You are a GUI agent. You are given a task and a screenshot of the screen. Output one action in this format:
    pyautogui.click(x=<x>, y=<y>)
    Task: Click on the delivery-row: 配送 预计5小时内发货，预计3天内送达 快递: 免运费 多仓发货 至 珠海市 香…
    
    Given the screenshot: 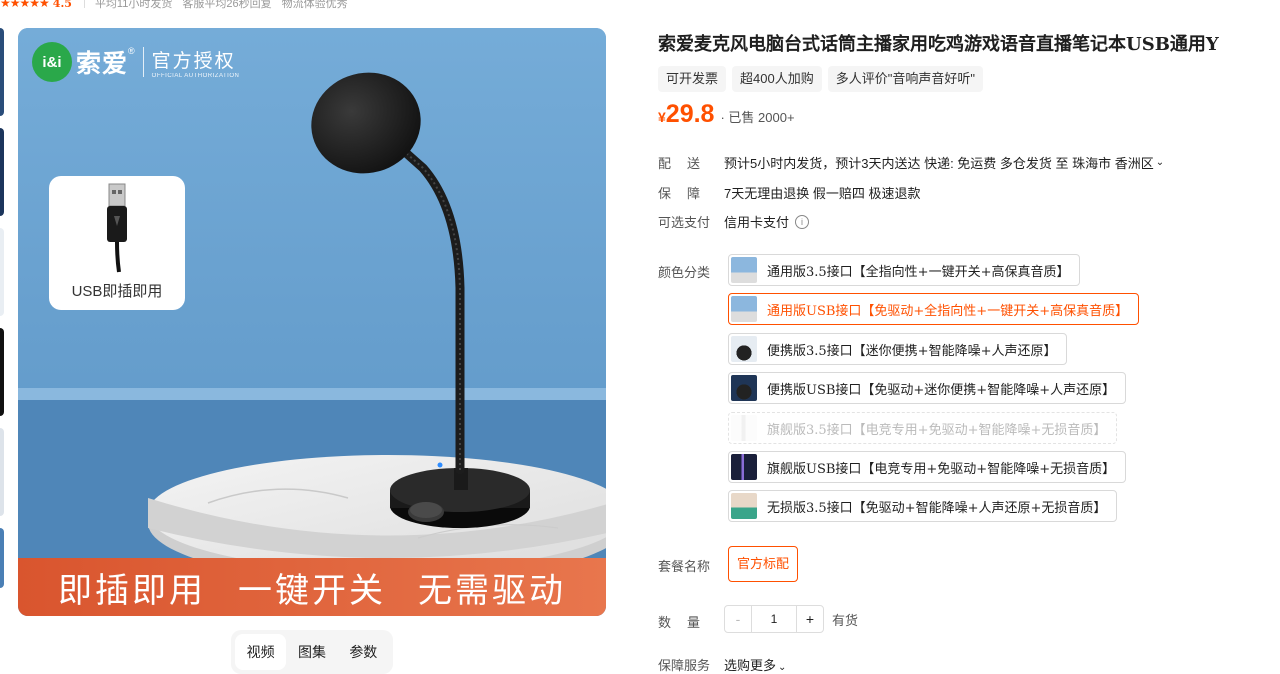 What is the action you would take?
    pyautogui.click(x=911, y=162)
    